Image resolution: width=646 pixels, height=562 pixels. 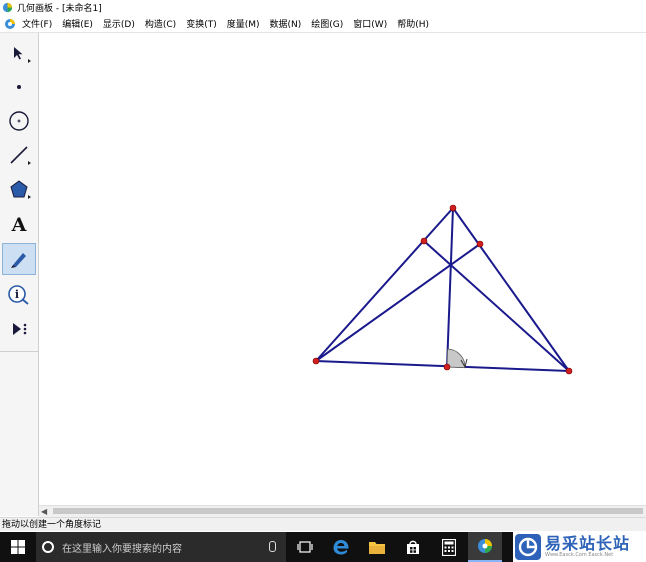 What do you see at coordinates (201, 23) in the screenshot?
I see `menu-transform: 变换(T)` at bounding box center [201, 23].